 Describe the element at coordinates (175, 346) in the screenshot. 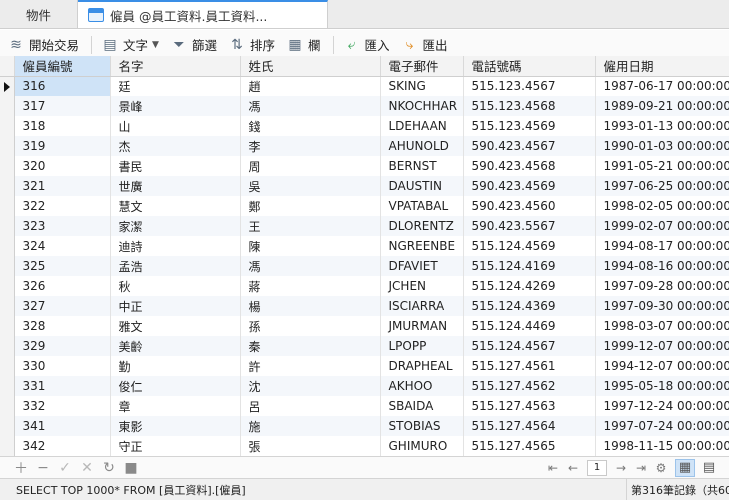

I see `cell-first-name: 美齡` at that location.